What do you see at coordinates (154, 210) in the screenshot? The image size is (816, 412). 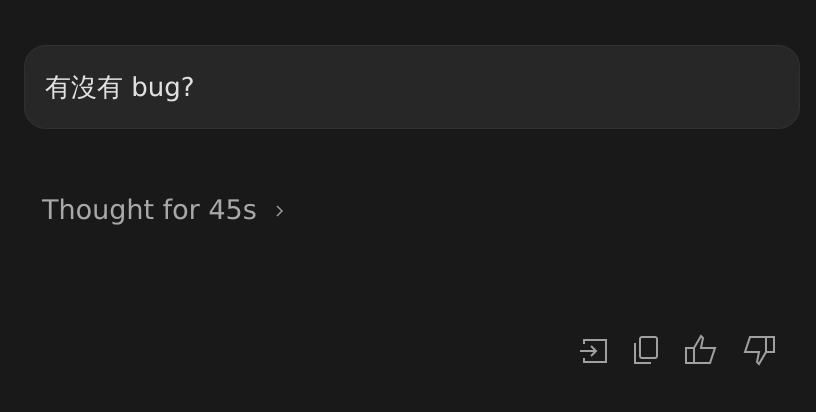 I see `thought-toggle: Thought for 45s` at bounding box center [154, 210].